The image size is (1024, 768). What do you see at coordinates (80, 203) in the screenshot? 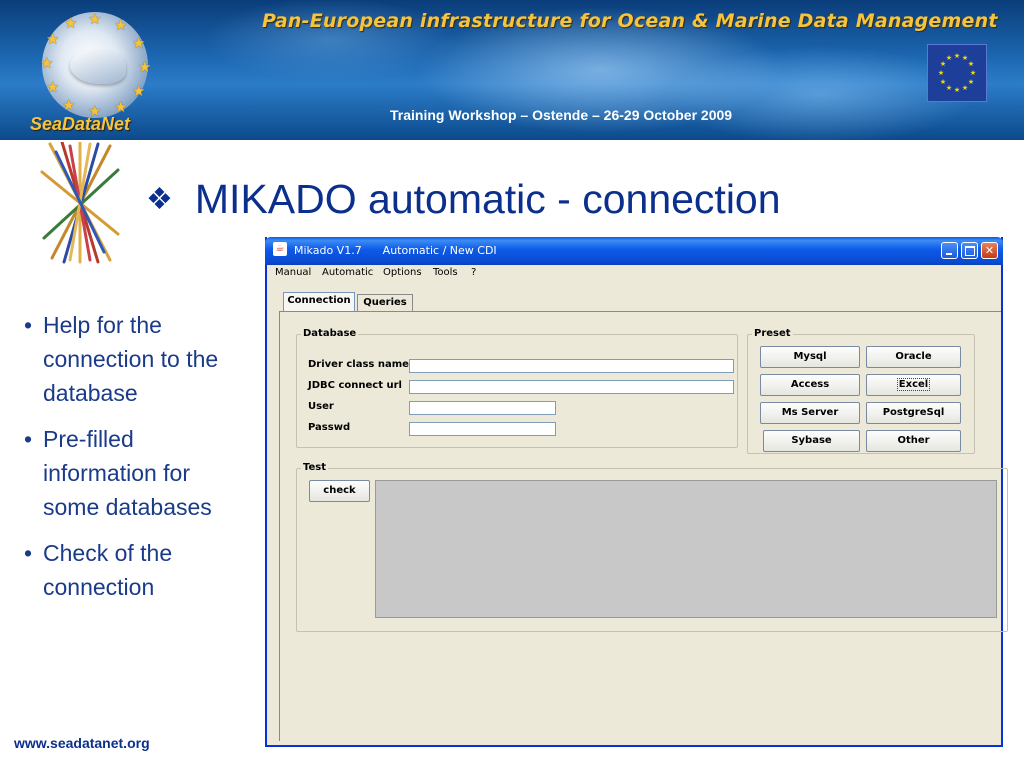
I see `mikado-sticks-icon` at bounding box center [80, 203].